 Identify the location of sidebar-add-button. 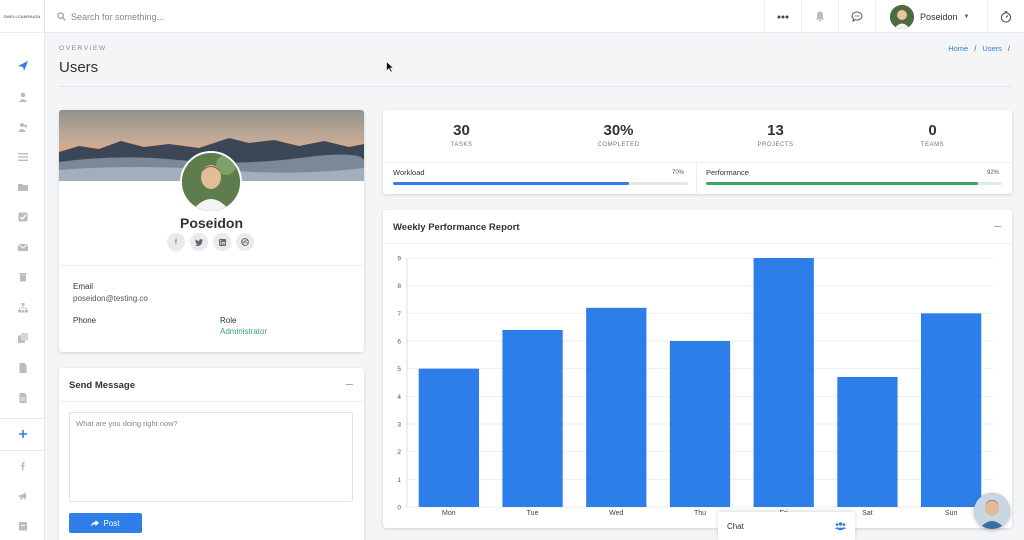
(22, 434).